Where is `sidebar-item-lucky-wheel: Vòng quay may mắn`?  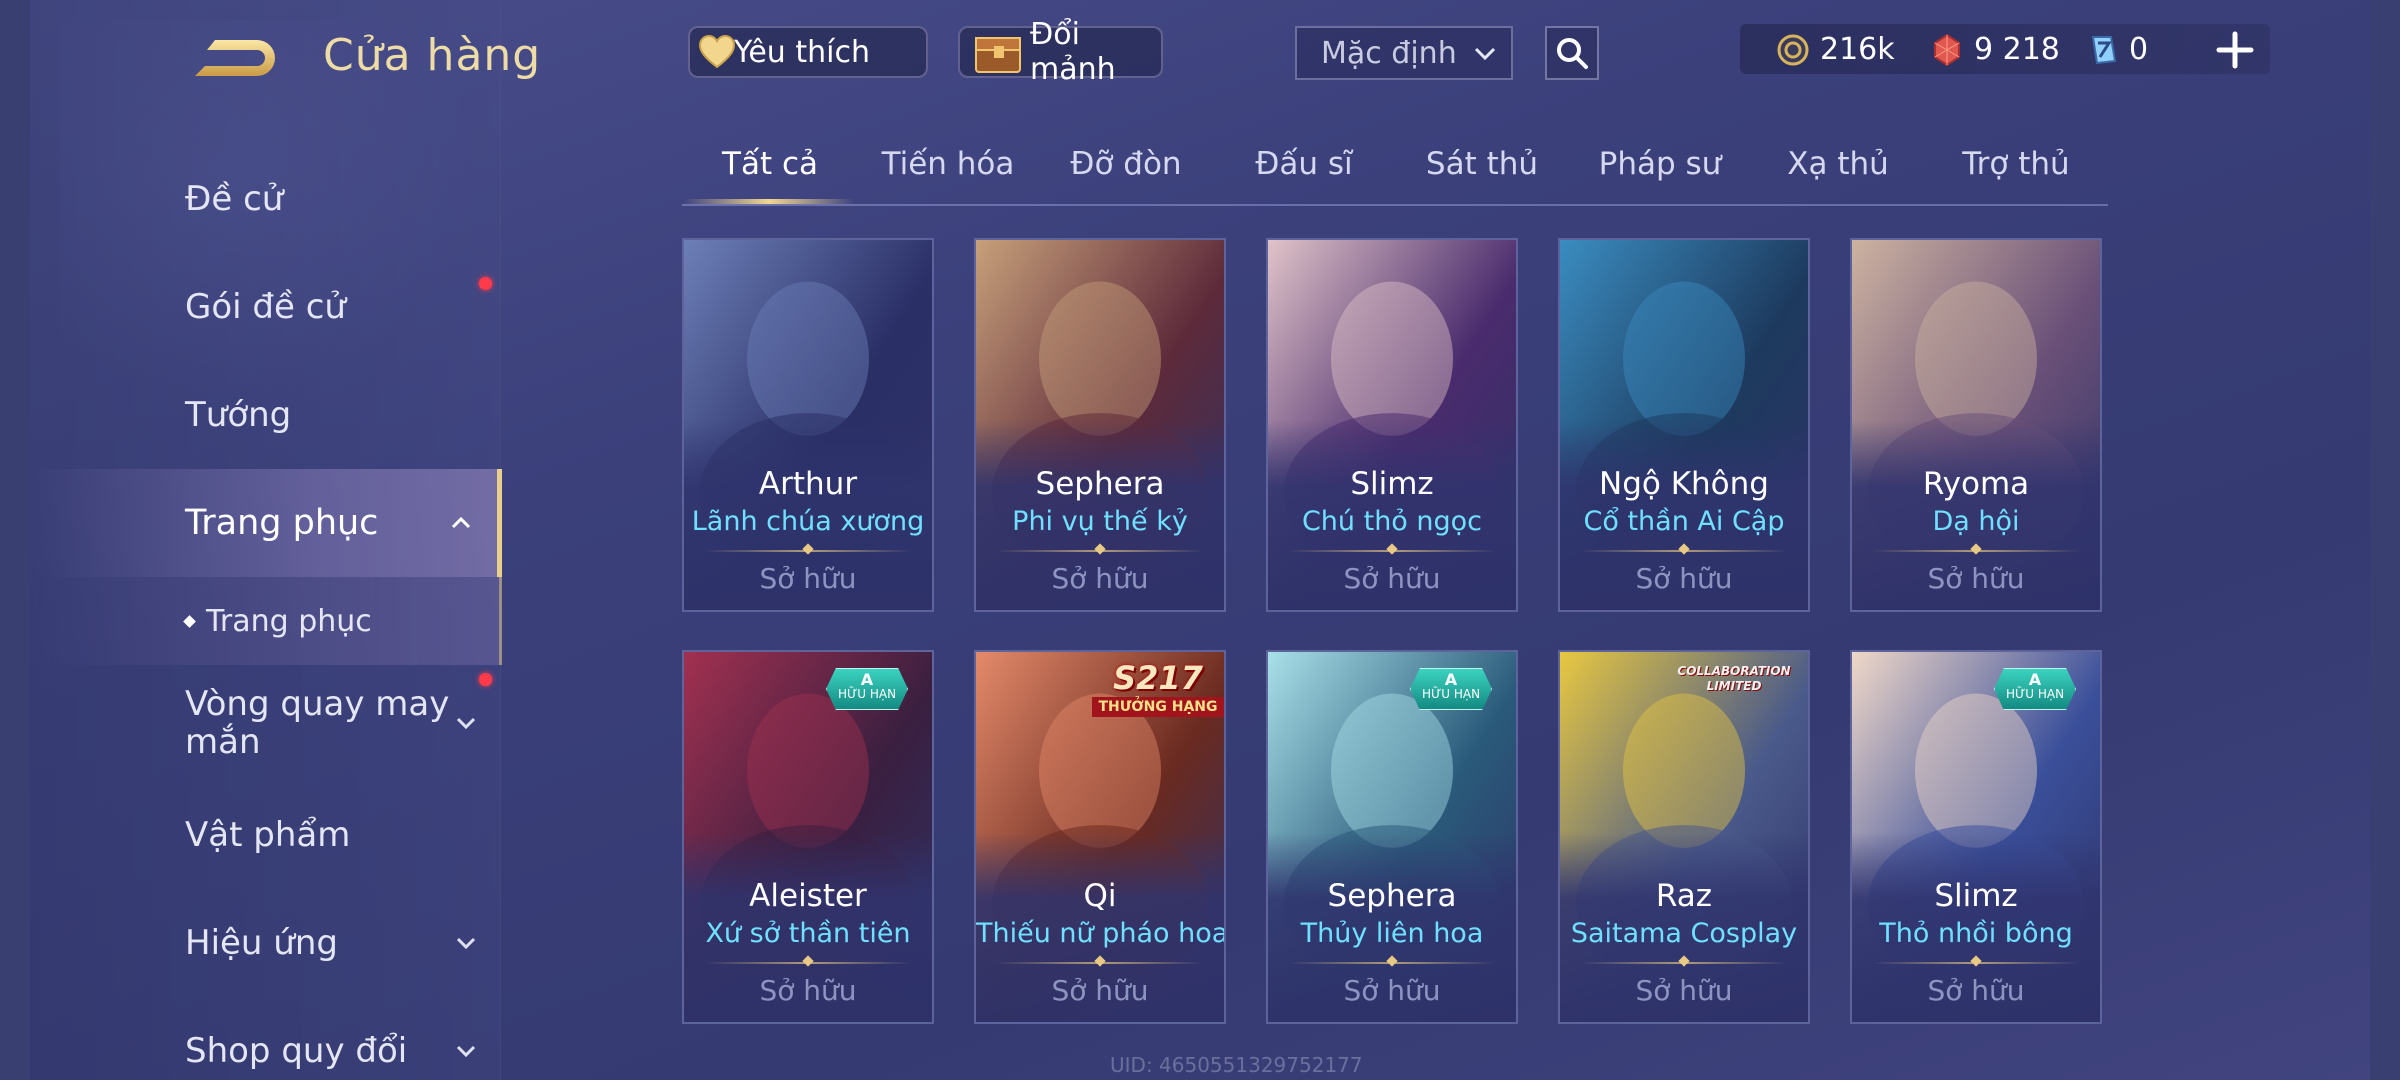
sidebar-item-lucky-wheel: Vòng quay may mắn is located at coordinates (266, 723).